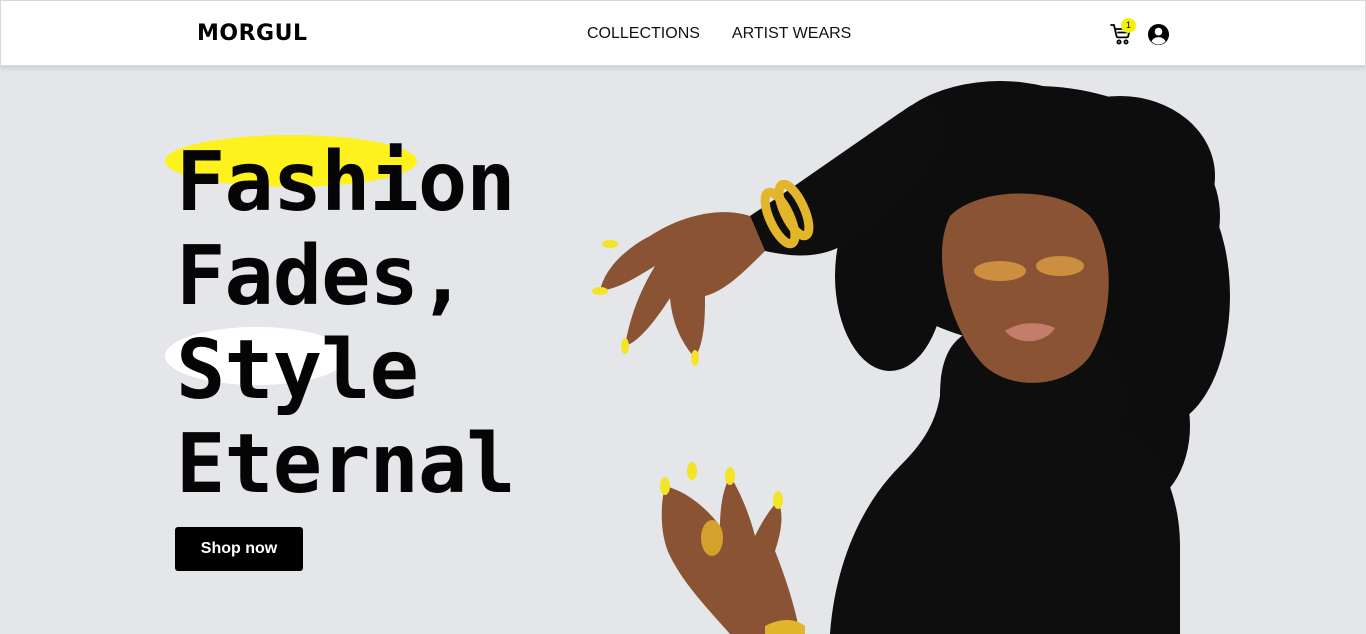 The image size is (1366, 634). I want to click on account-button, so click(1158, 34).